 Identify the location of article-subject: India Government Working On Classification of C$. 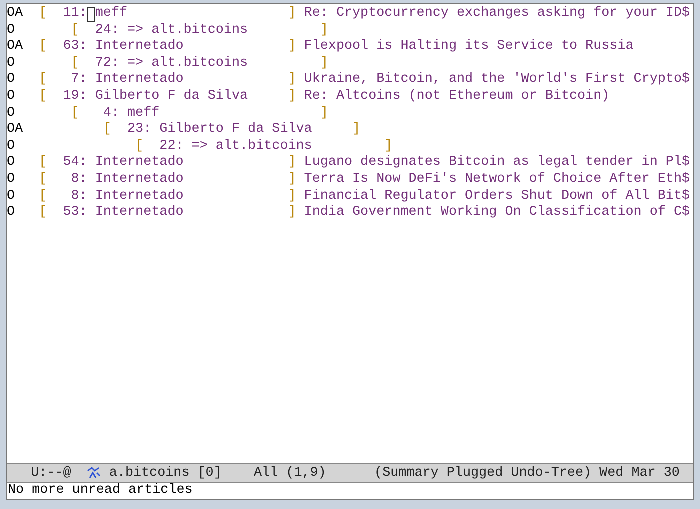
(497, 213).